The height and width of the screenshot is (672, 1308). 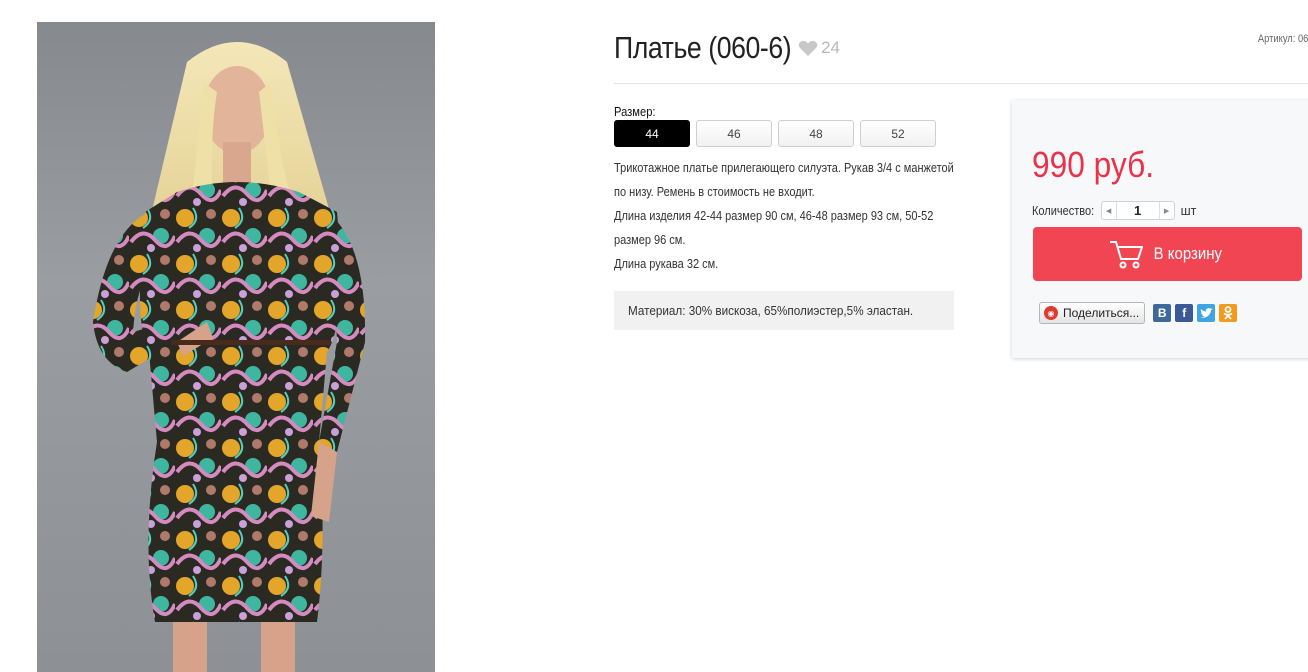 What do you see at coordinates (961, 83) in the screenshot?
I see `divider` at bounding box center [961, 83].